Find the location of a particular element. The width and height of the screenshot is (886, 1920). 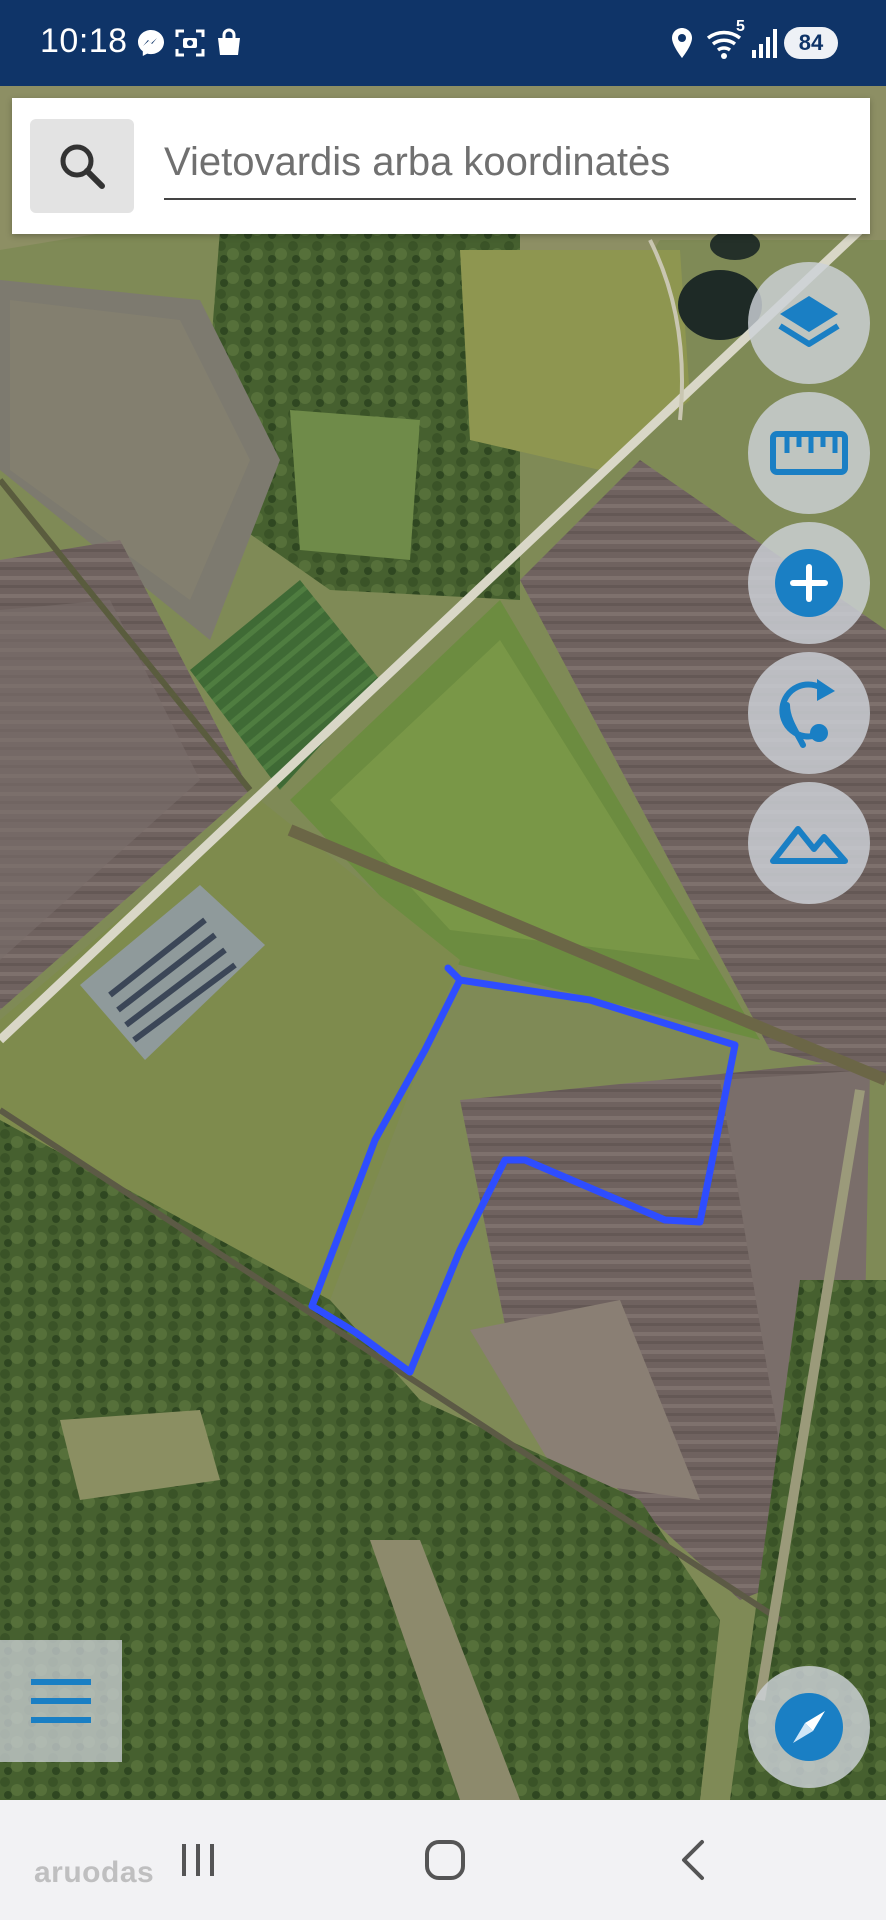

back-button is located at coordinates (694, 1860).